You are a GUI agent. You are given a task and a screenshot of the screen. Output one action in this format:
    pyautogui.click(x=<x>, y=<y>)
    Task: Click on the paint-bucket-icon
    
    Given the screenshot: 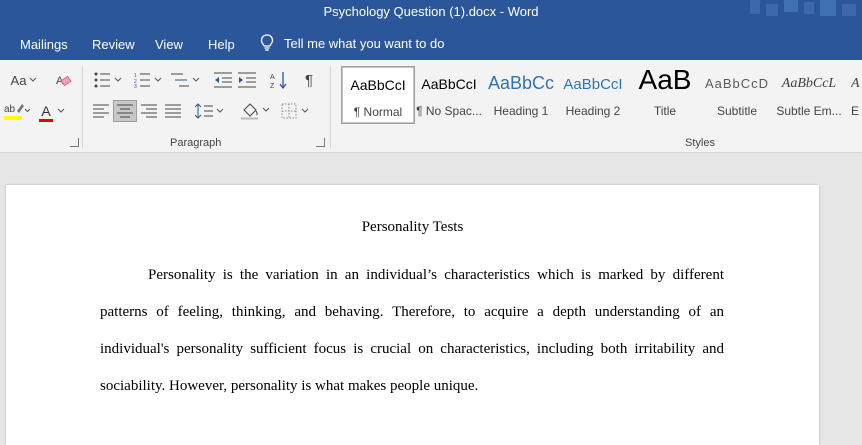 What is the action you would take?
    pyautogui.click(x=255, y=111)
    